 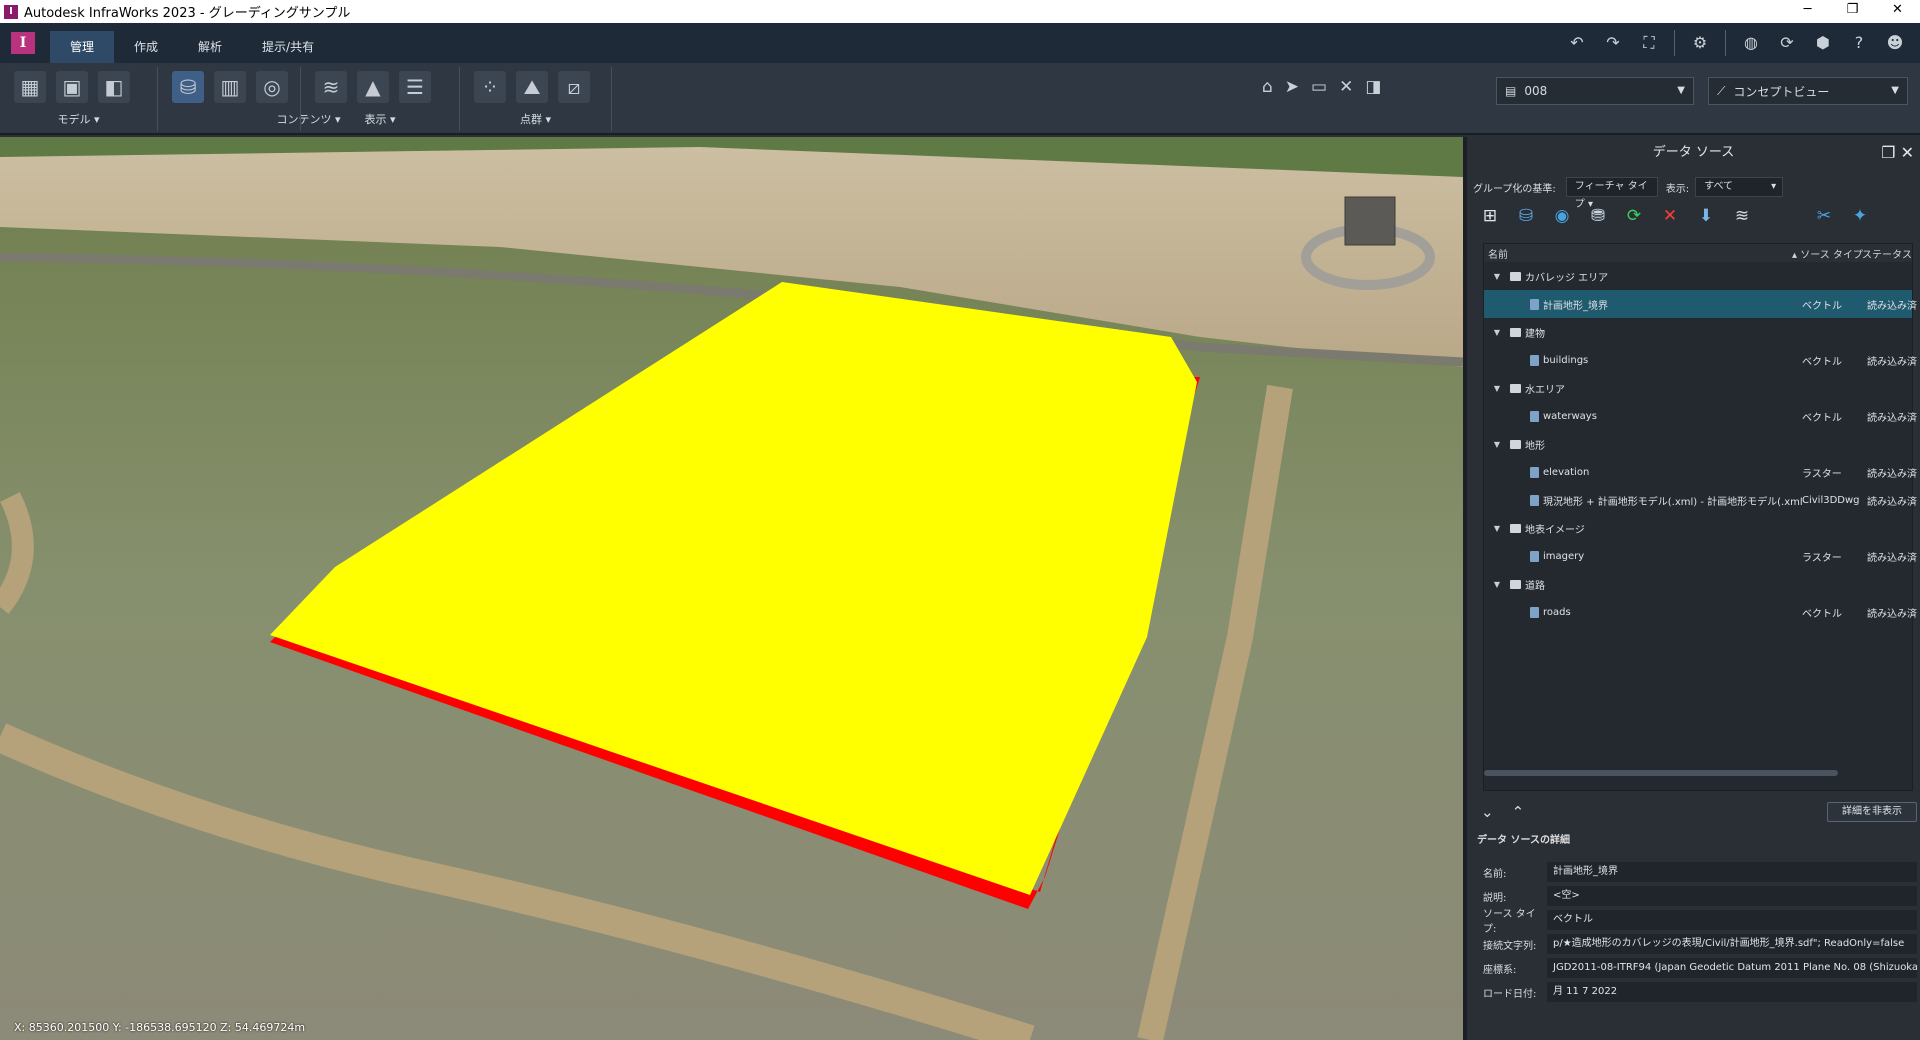 I want to click on close-icon: ✕, so click(x=1897, y=11).